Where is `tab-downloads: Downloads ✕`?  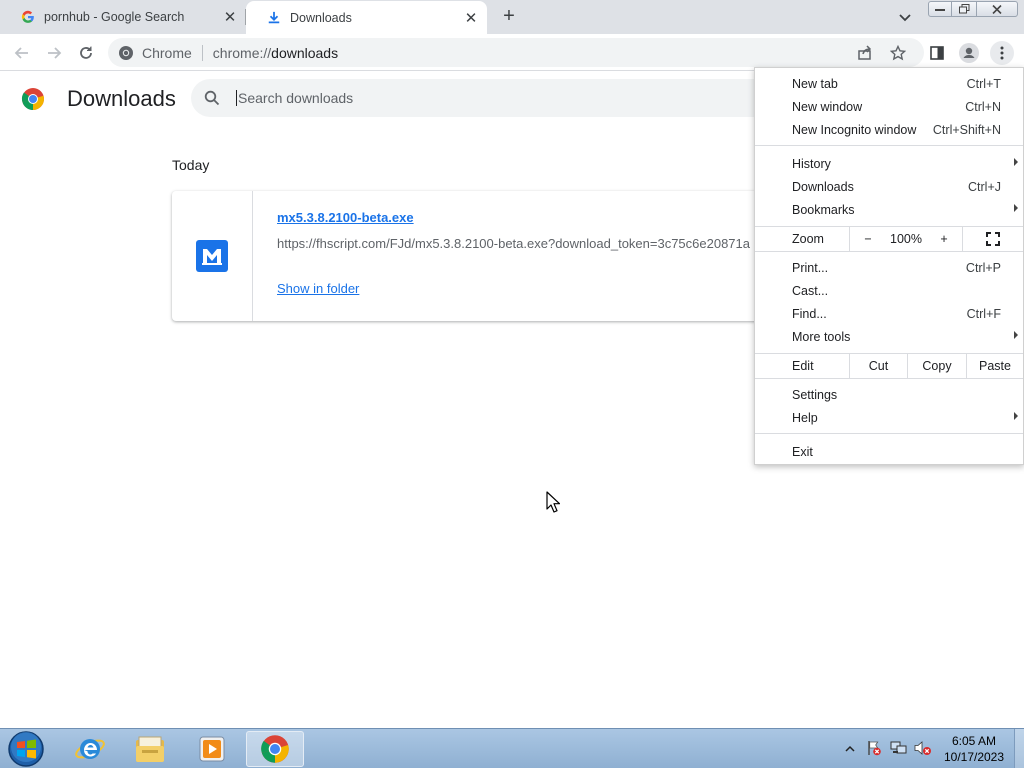
tab-downloads: Downloads ✕ is located at coordinates (366, 17).